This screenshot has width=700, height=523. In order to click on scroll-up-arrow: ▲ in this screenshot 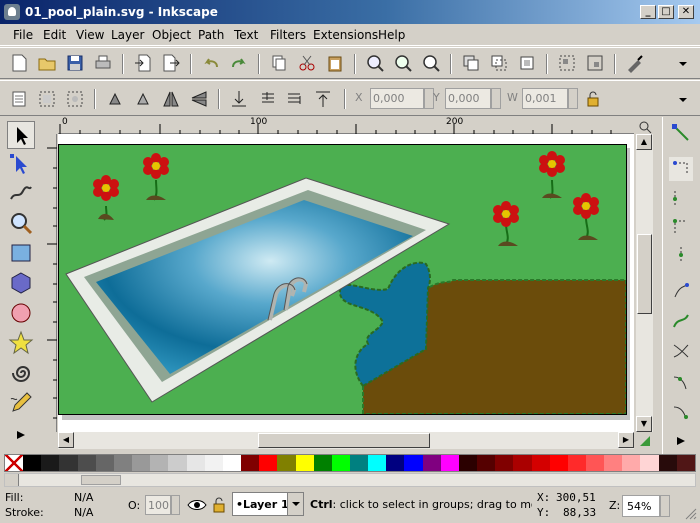, I will do `click(644, 142)`.